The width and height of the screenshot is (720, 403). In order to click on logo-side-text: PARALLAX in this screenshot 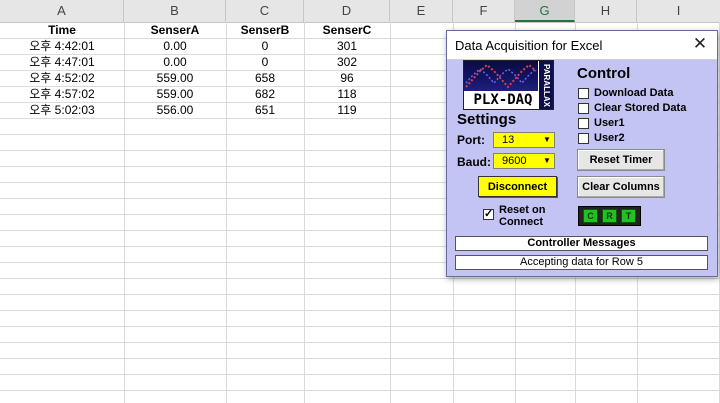, I will do `click(546, 85)`.